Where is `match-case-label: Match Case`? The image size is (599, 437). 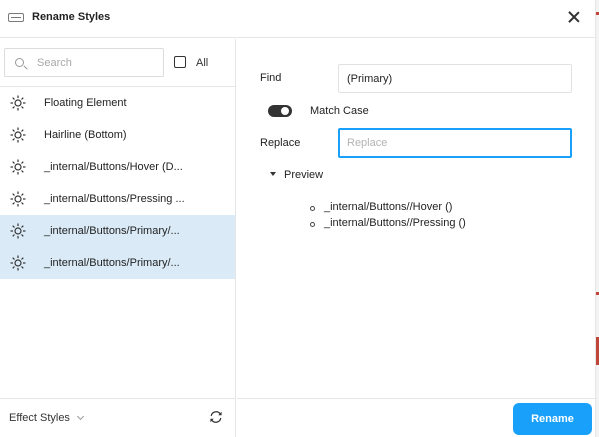
match-case-label: Match Case is located at coordinates (339, 111).